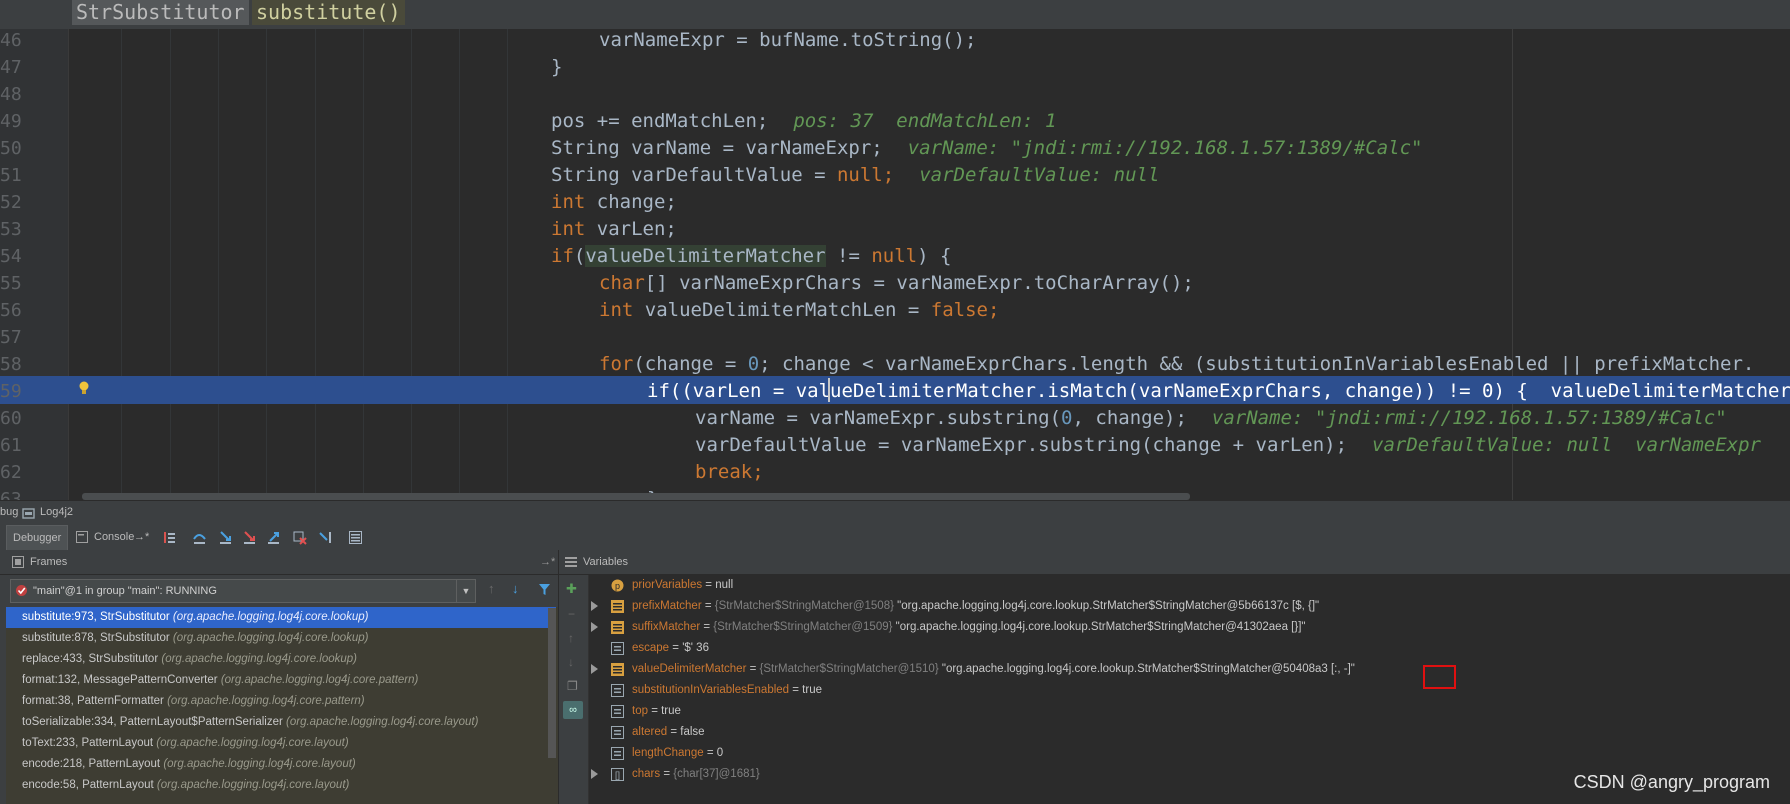 The image size is (1790, 804). What do you see at coordinates (636, 496) in the screenshot?
I see `horizontal-scrollbar` at bounding box center [636, 496].